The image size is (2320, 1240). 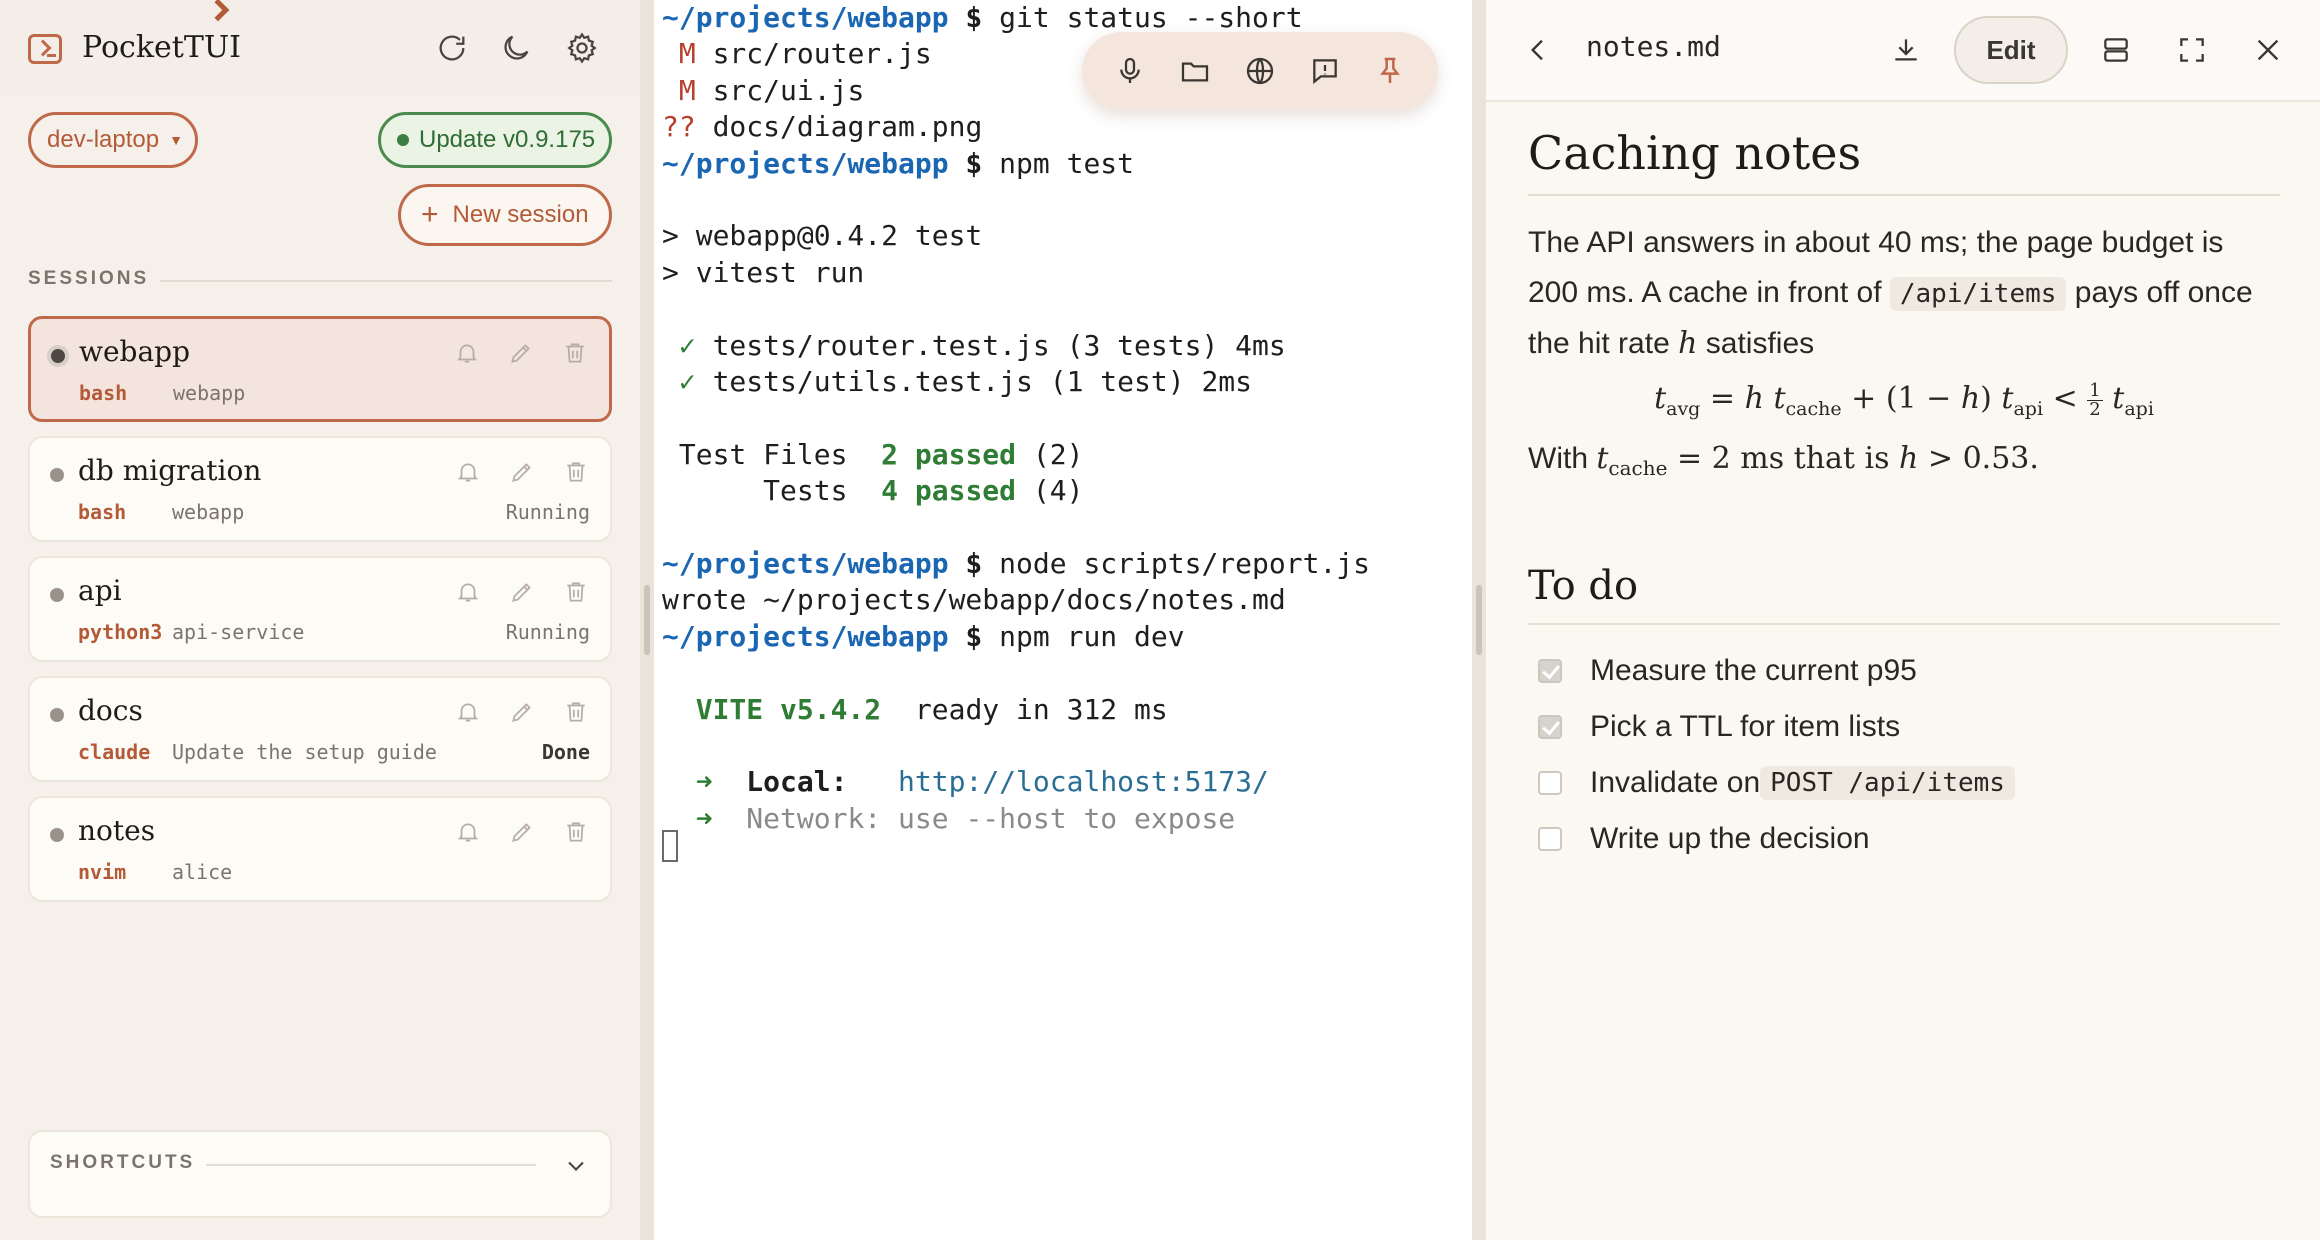 I want to click on session-card: db migration bash webapp Running, so click(x=320, y=489).